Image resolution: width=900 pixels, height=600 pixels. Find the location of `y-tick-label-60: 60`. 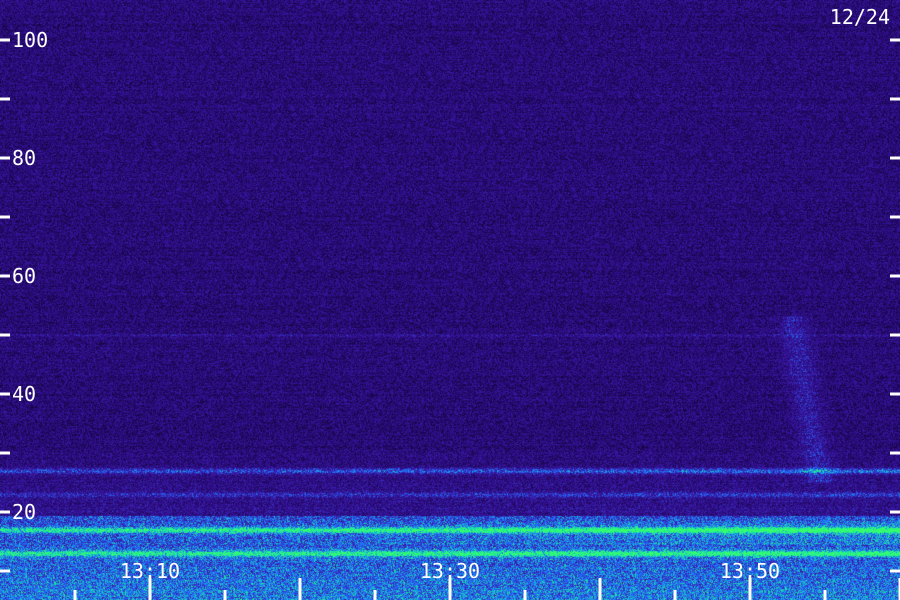

y-tick-label-60: 60 is located at coordinates (24, 276).